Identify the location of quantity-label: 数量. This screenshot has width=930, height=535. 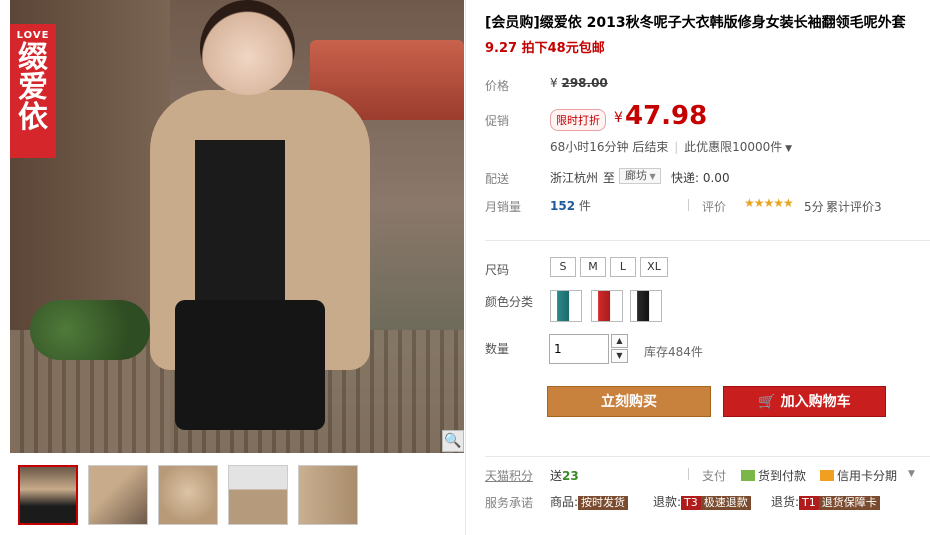
(497, 349).